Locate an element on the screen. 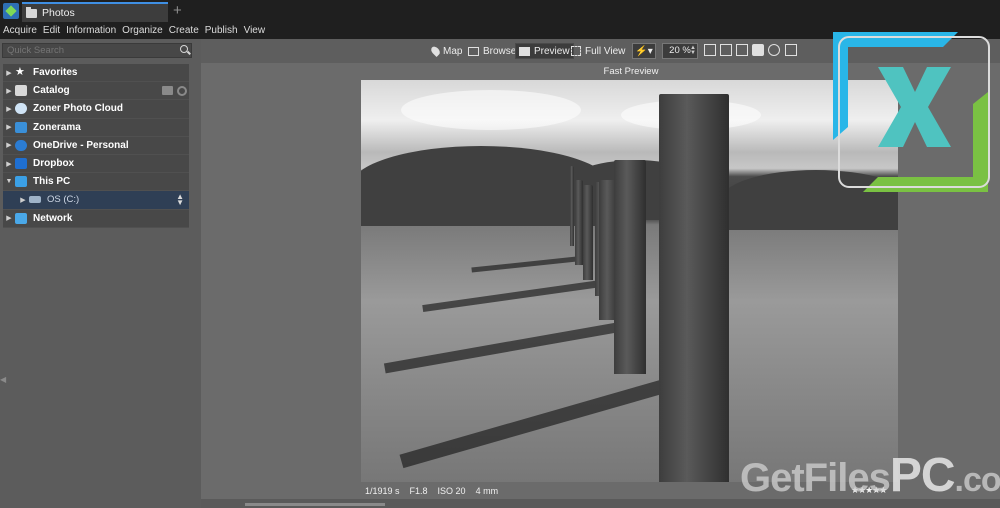  preview-label: Preview is located at coordinates (552, 51).